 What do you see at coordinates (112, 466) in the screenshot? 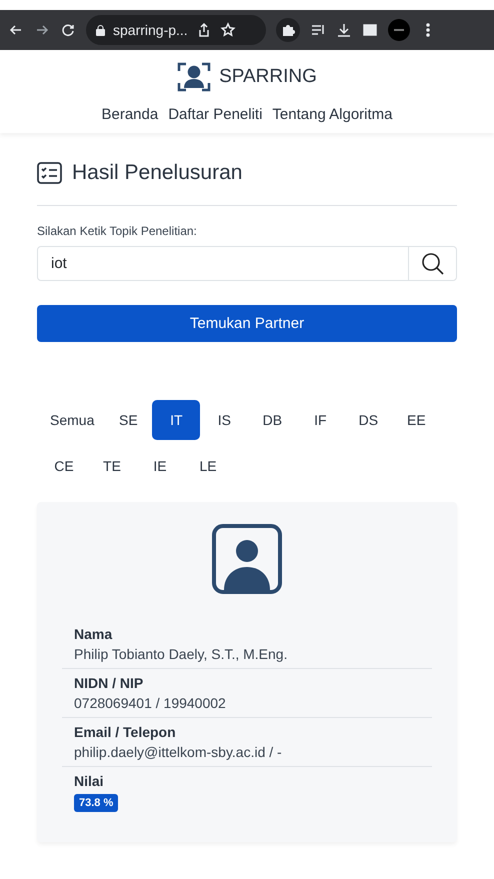
I see `filter-tab: TE` at bounding box center [112, 466].